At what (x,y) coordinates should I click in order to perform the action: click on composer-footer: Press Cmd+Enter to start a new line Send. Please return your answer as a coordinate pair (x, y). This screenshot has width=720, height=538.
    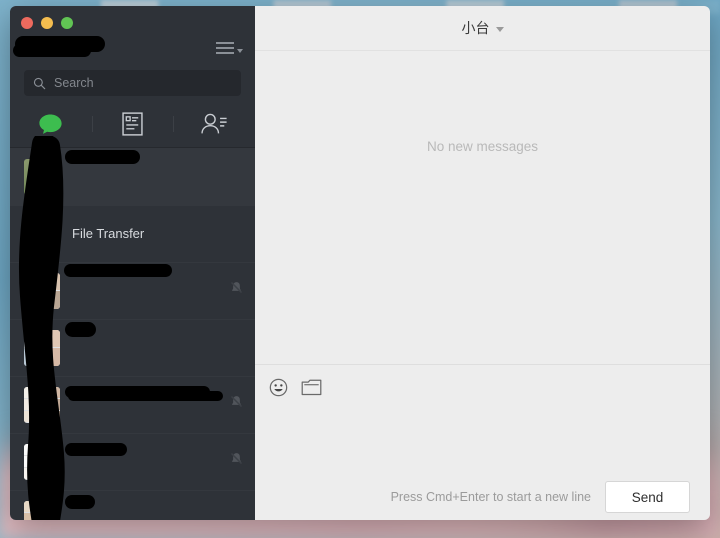
    Looking at the image, I should click on (482, 497).